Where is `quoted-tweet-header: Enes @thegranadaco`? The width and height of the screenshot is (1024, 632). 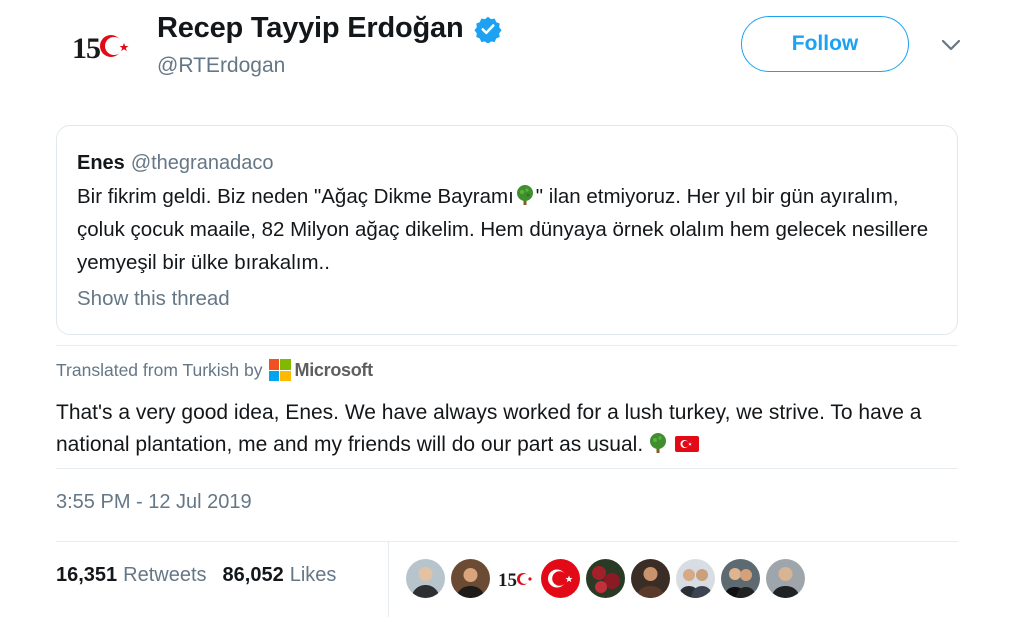 quoted-tweet-header: Enes @thegranadaco is located at coordinates (175, 163).